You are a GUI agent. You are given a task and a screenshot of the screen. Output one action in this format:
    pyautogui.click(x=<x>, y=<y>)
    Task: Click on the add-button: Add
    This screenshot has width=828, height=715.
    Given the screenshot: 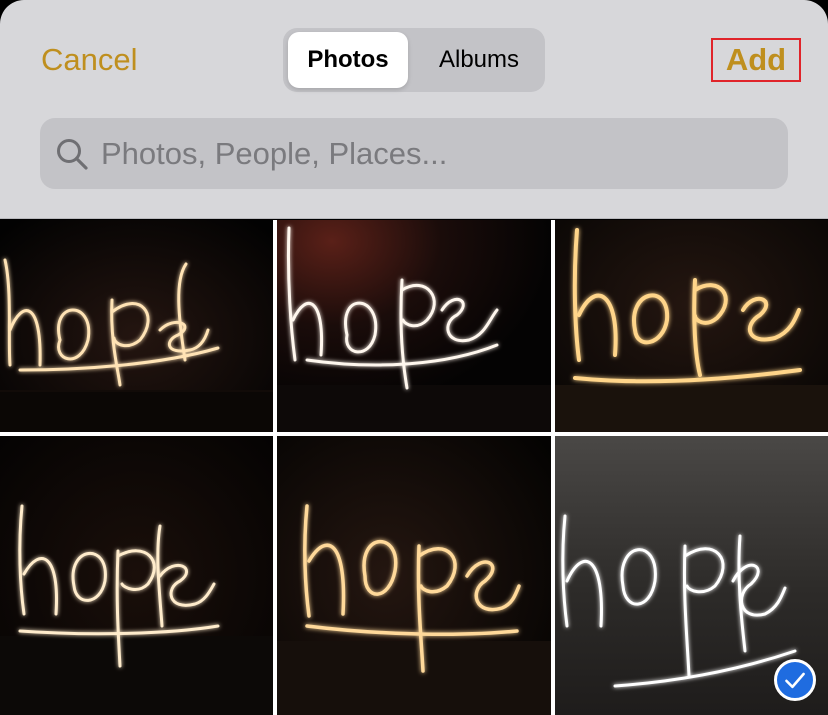 What is the action you would take?
    pyautogui.click(x=756, y=60)
    